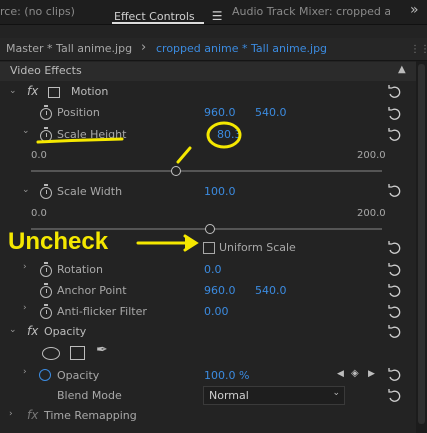 The image size is (427, 433). I want to click on scale-height-annotation-underline, so click(80, 140).